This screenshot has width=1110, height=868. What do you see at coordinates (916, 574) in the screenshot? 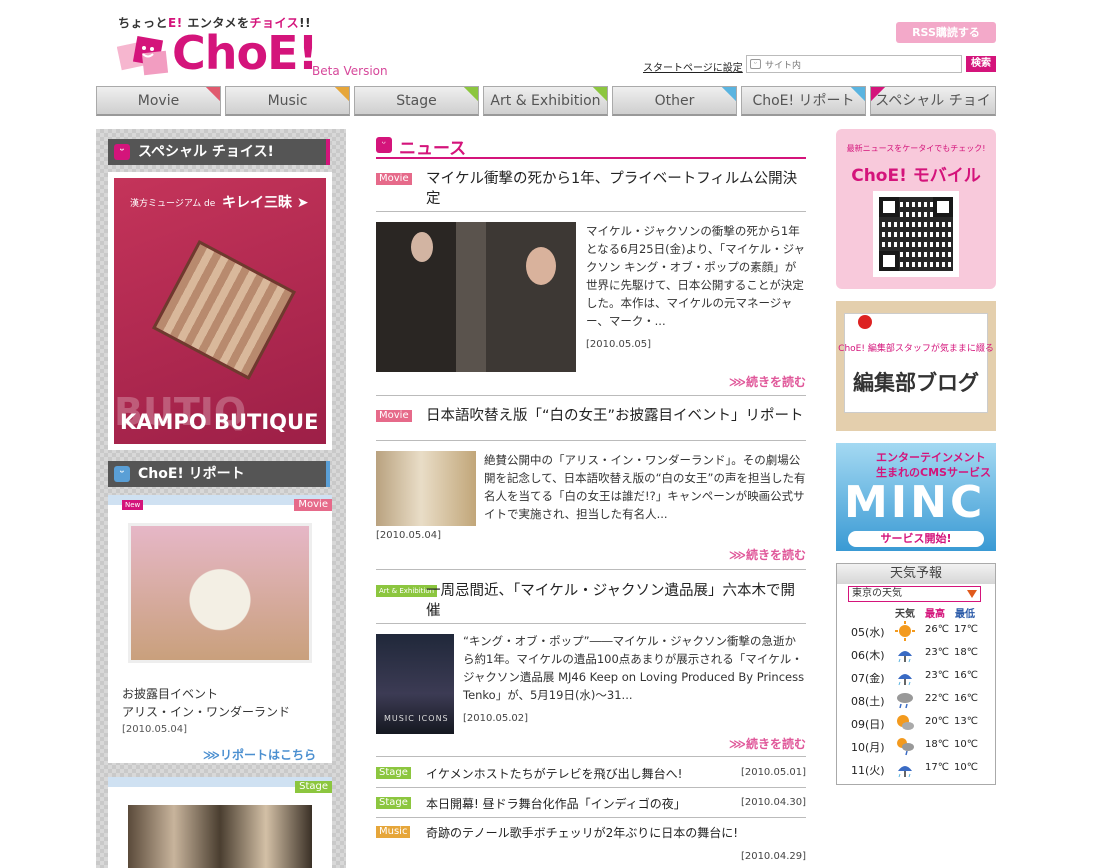
I see `weather-heading: 天気予報` at bounding box center [916, 574].